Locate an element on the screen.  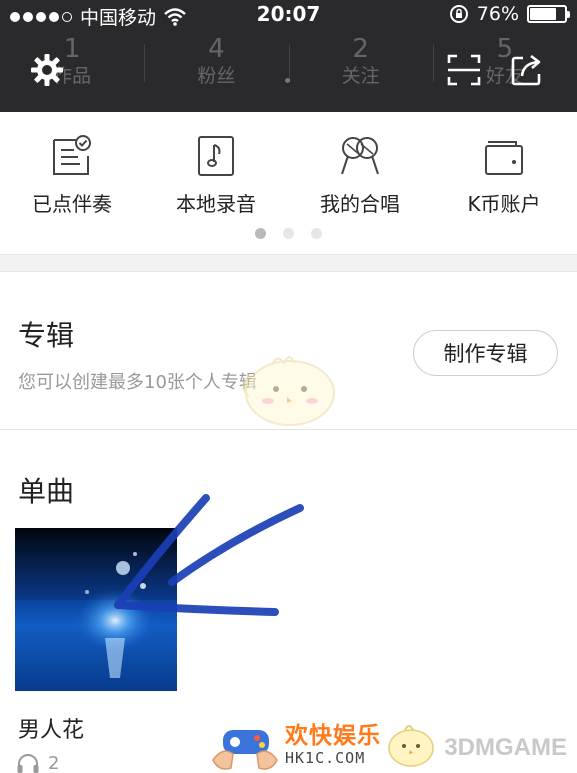
page-dot-active is located at coordinates (260, 233).